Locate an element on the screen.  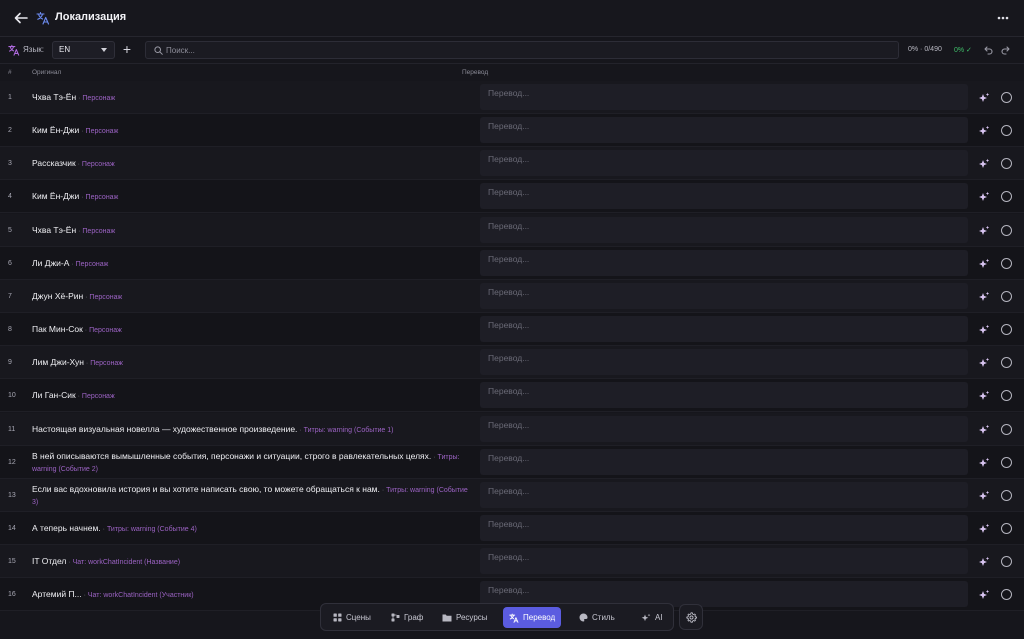
row-number: 2 is located at coordinates (10, 131).